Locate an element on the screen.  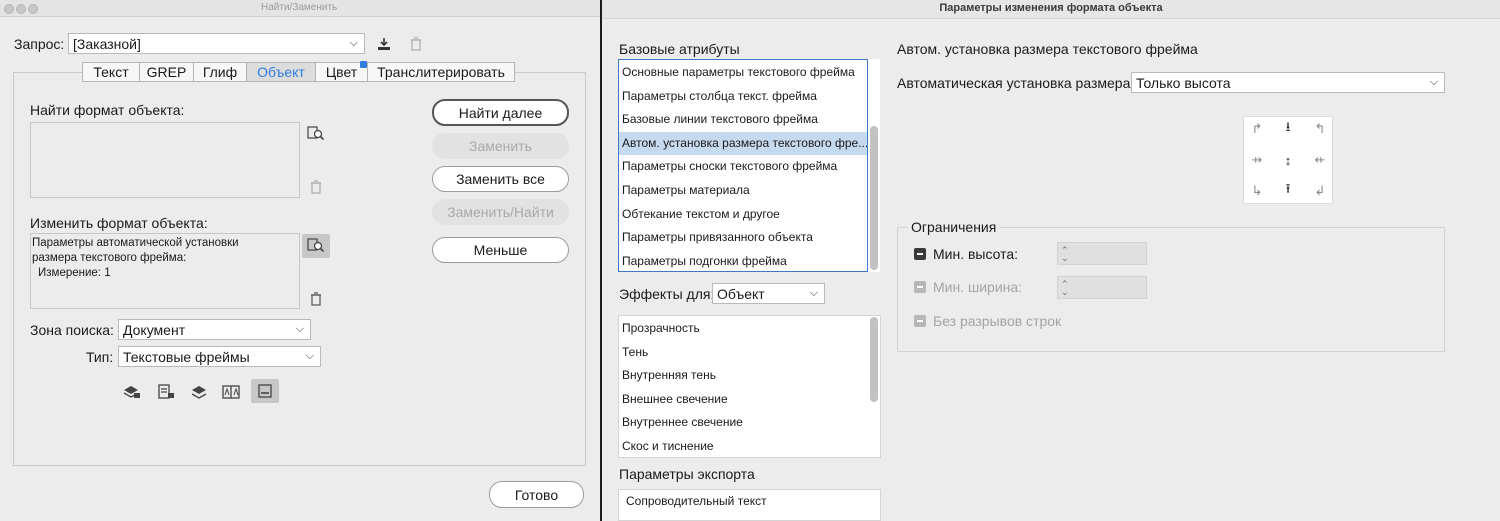
reference-middle-left-icon: ⇸ is located at coordinates (1257, 160).